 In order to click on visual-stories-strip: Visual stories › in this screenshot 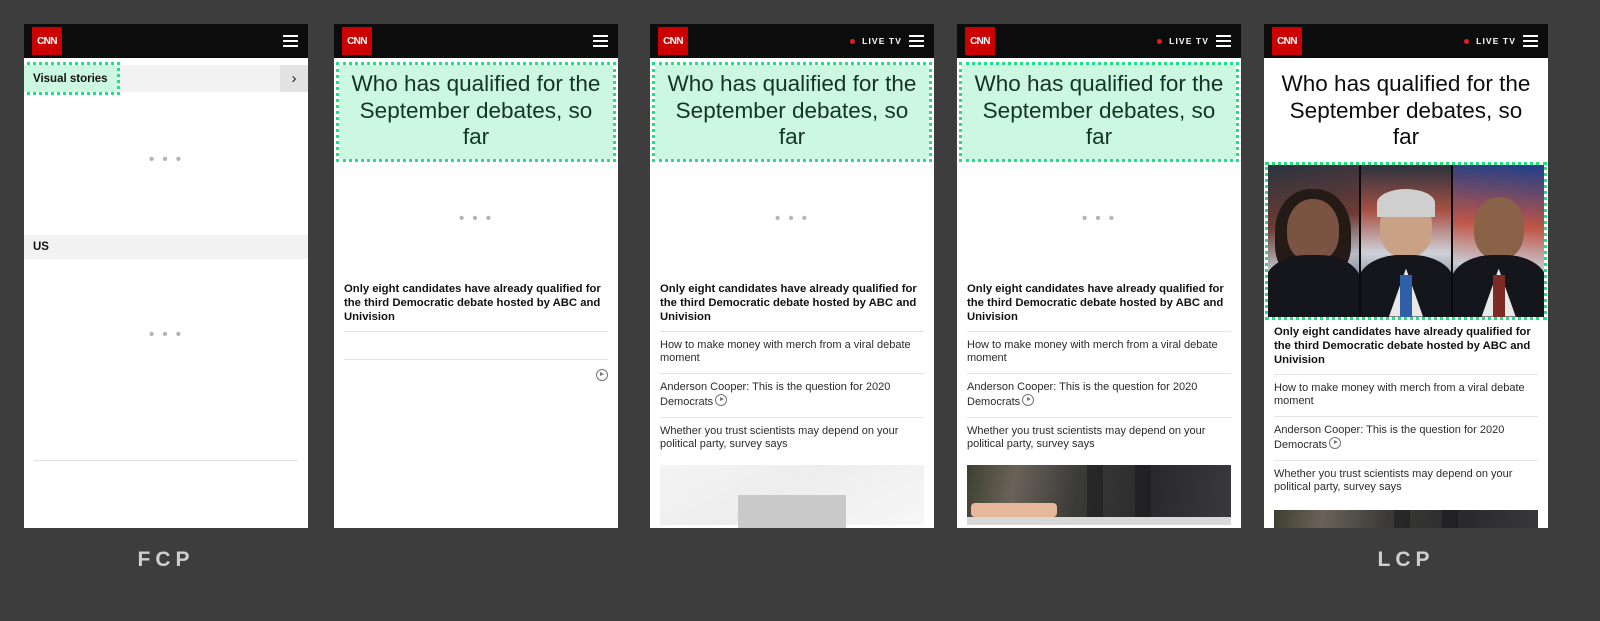, I will do `click(166, 78)`.